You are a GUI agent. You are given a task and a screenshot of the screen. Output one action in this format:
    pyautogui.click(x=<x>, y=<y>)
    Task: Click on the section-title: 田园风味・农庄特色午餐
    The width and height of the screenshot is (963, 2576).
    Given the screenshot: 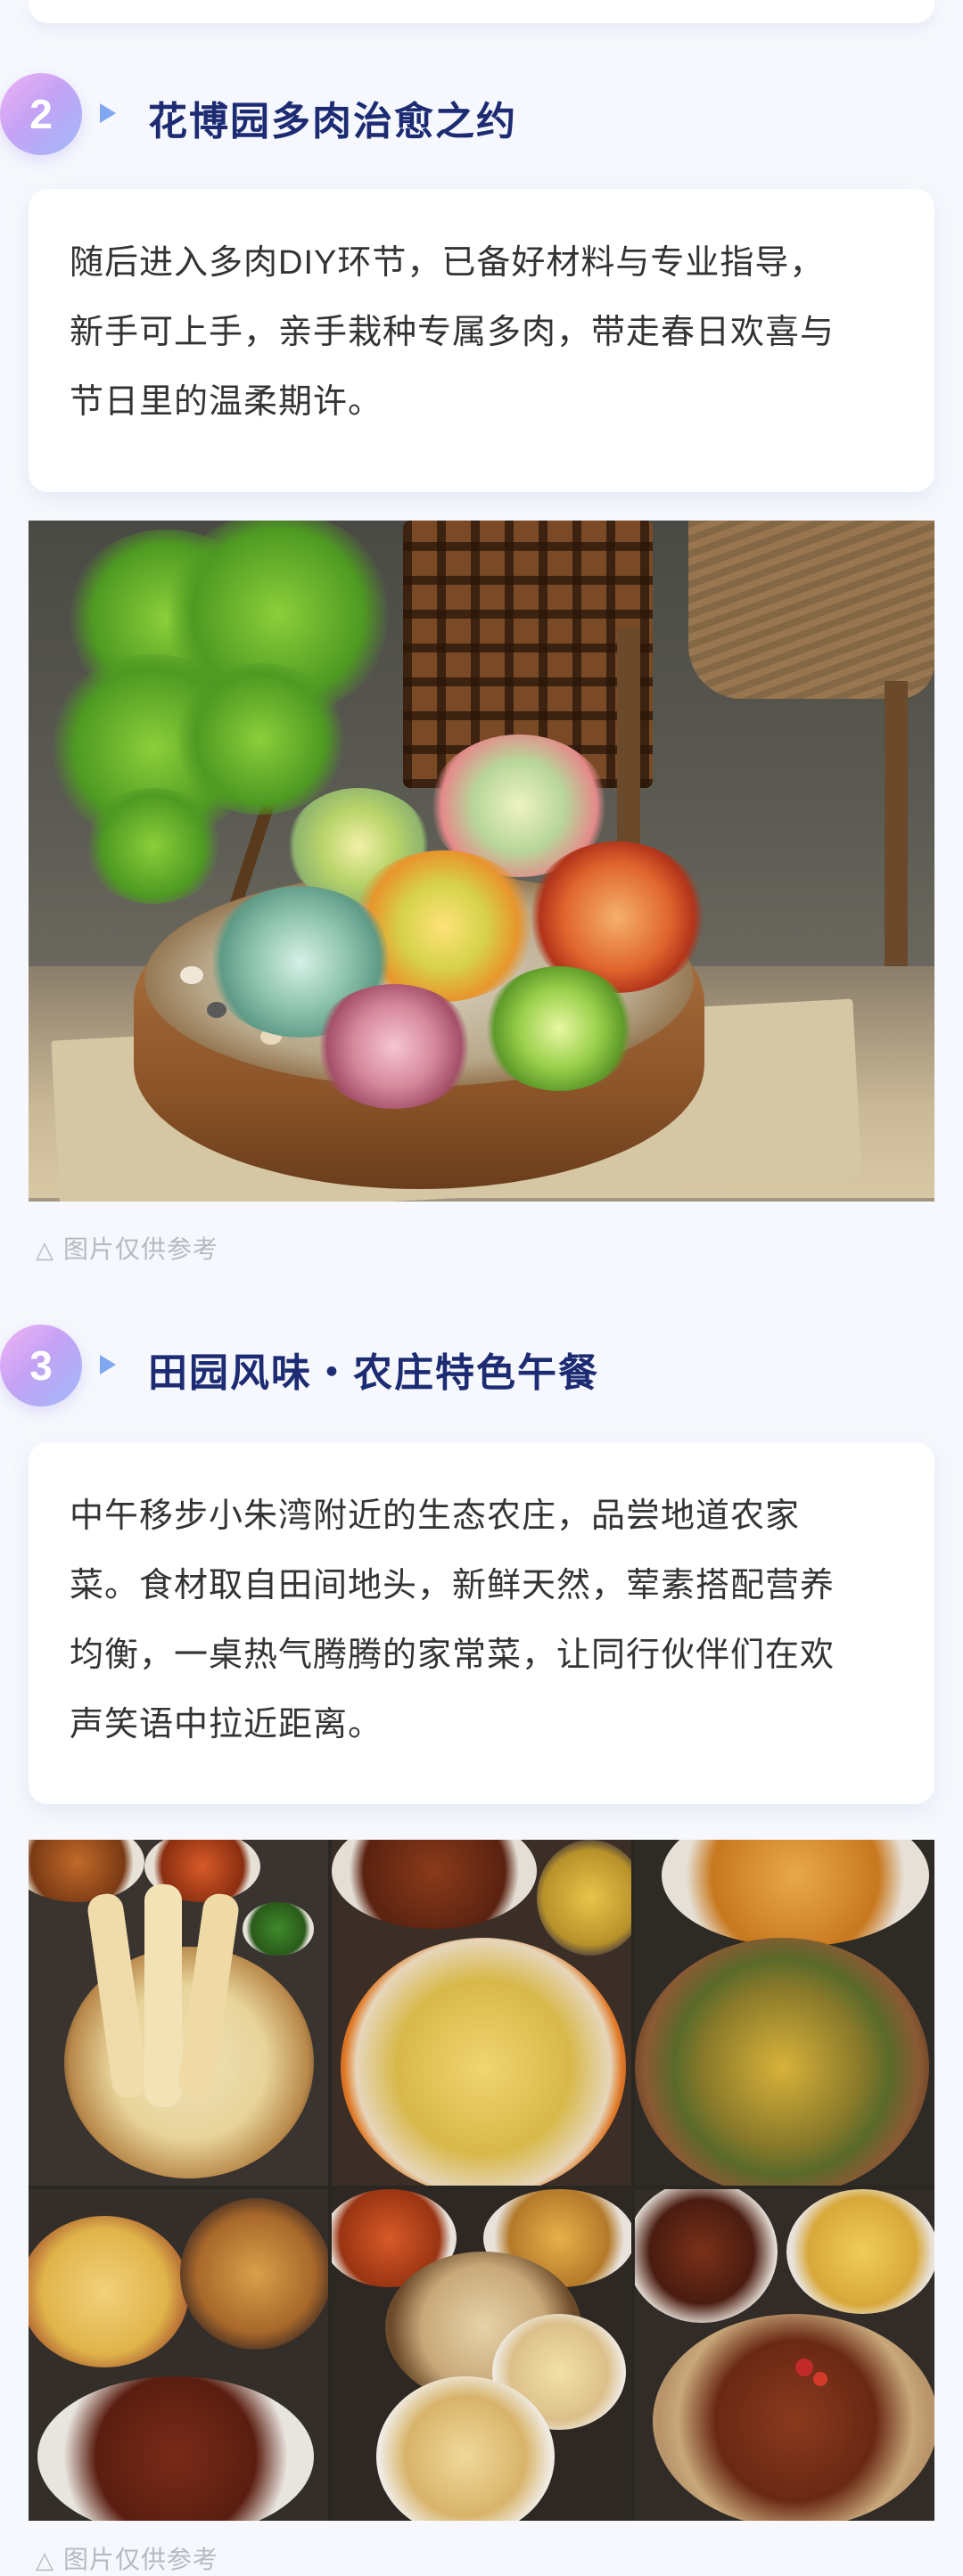 What is the action you would take?
    pyautogui.click(x=373, y=1373)
    